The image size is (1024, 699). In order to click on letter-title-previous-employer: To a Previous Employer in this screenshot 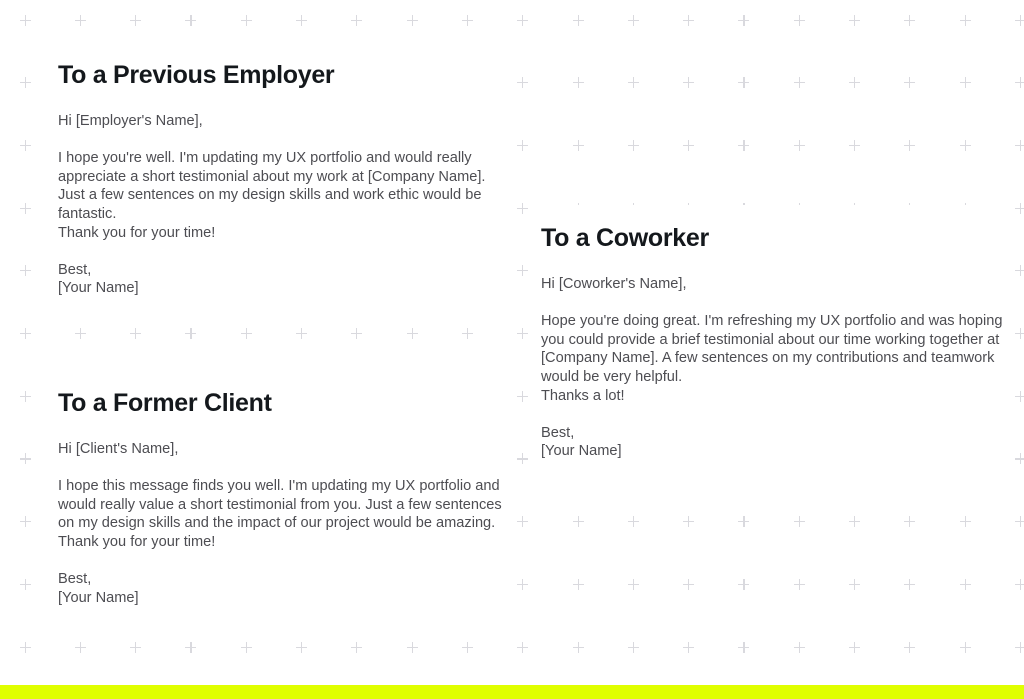, I will do `click(196, 75)`.